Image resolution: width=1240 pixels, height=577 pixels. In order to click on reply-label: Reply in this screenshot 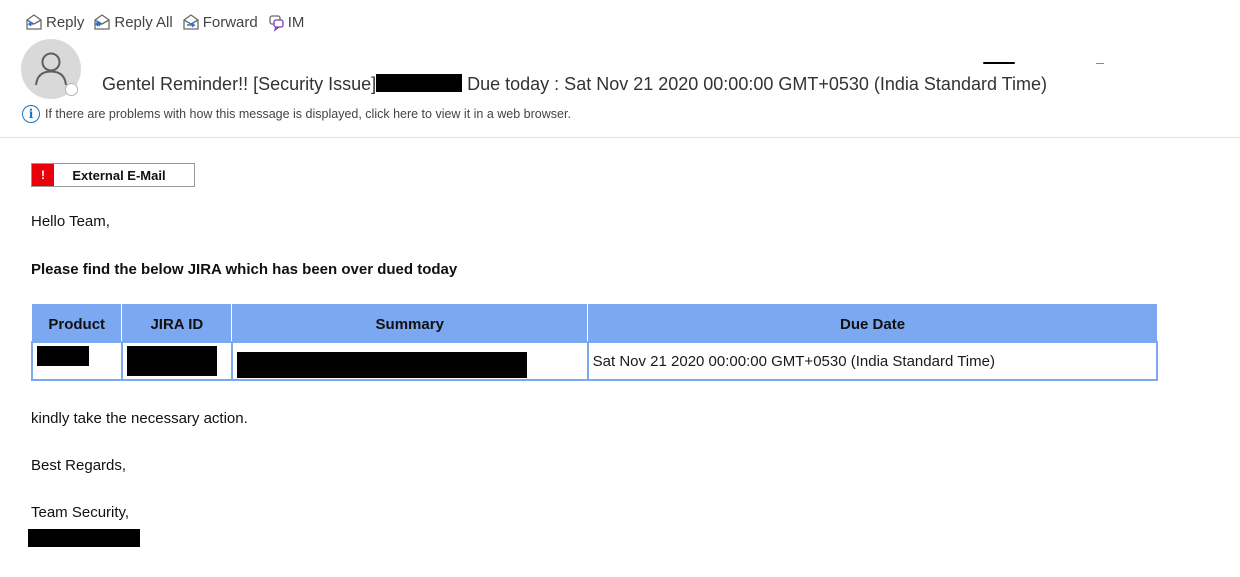, I will do `click(65, 22)`.